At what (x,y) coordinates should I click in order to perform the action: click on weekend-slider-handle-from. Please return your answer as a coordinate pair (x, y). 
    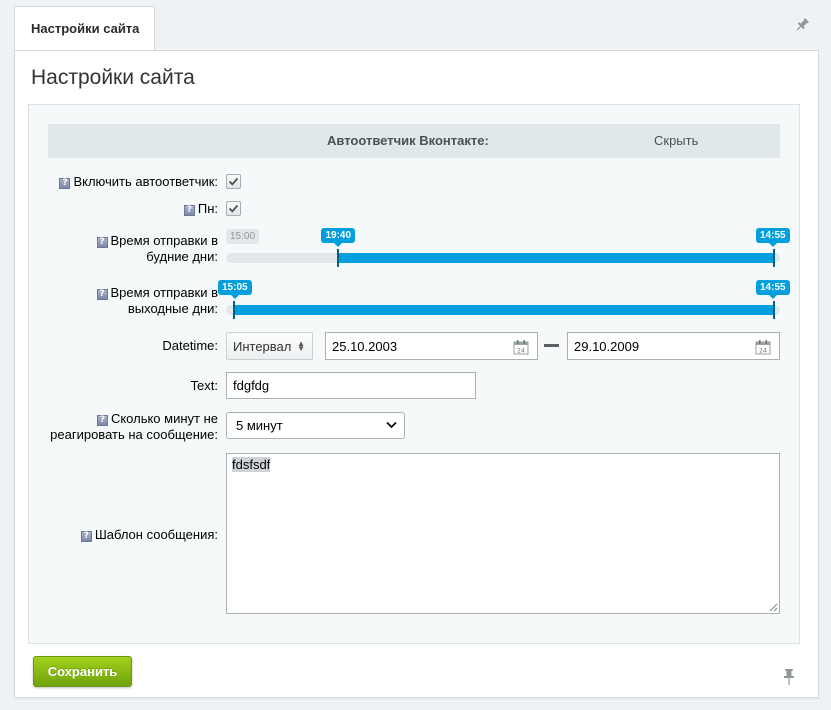
    Looking at the image, I should click on (234, 310).